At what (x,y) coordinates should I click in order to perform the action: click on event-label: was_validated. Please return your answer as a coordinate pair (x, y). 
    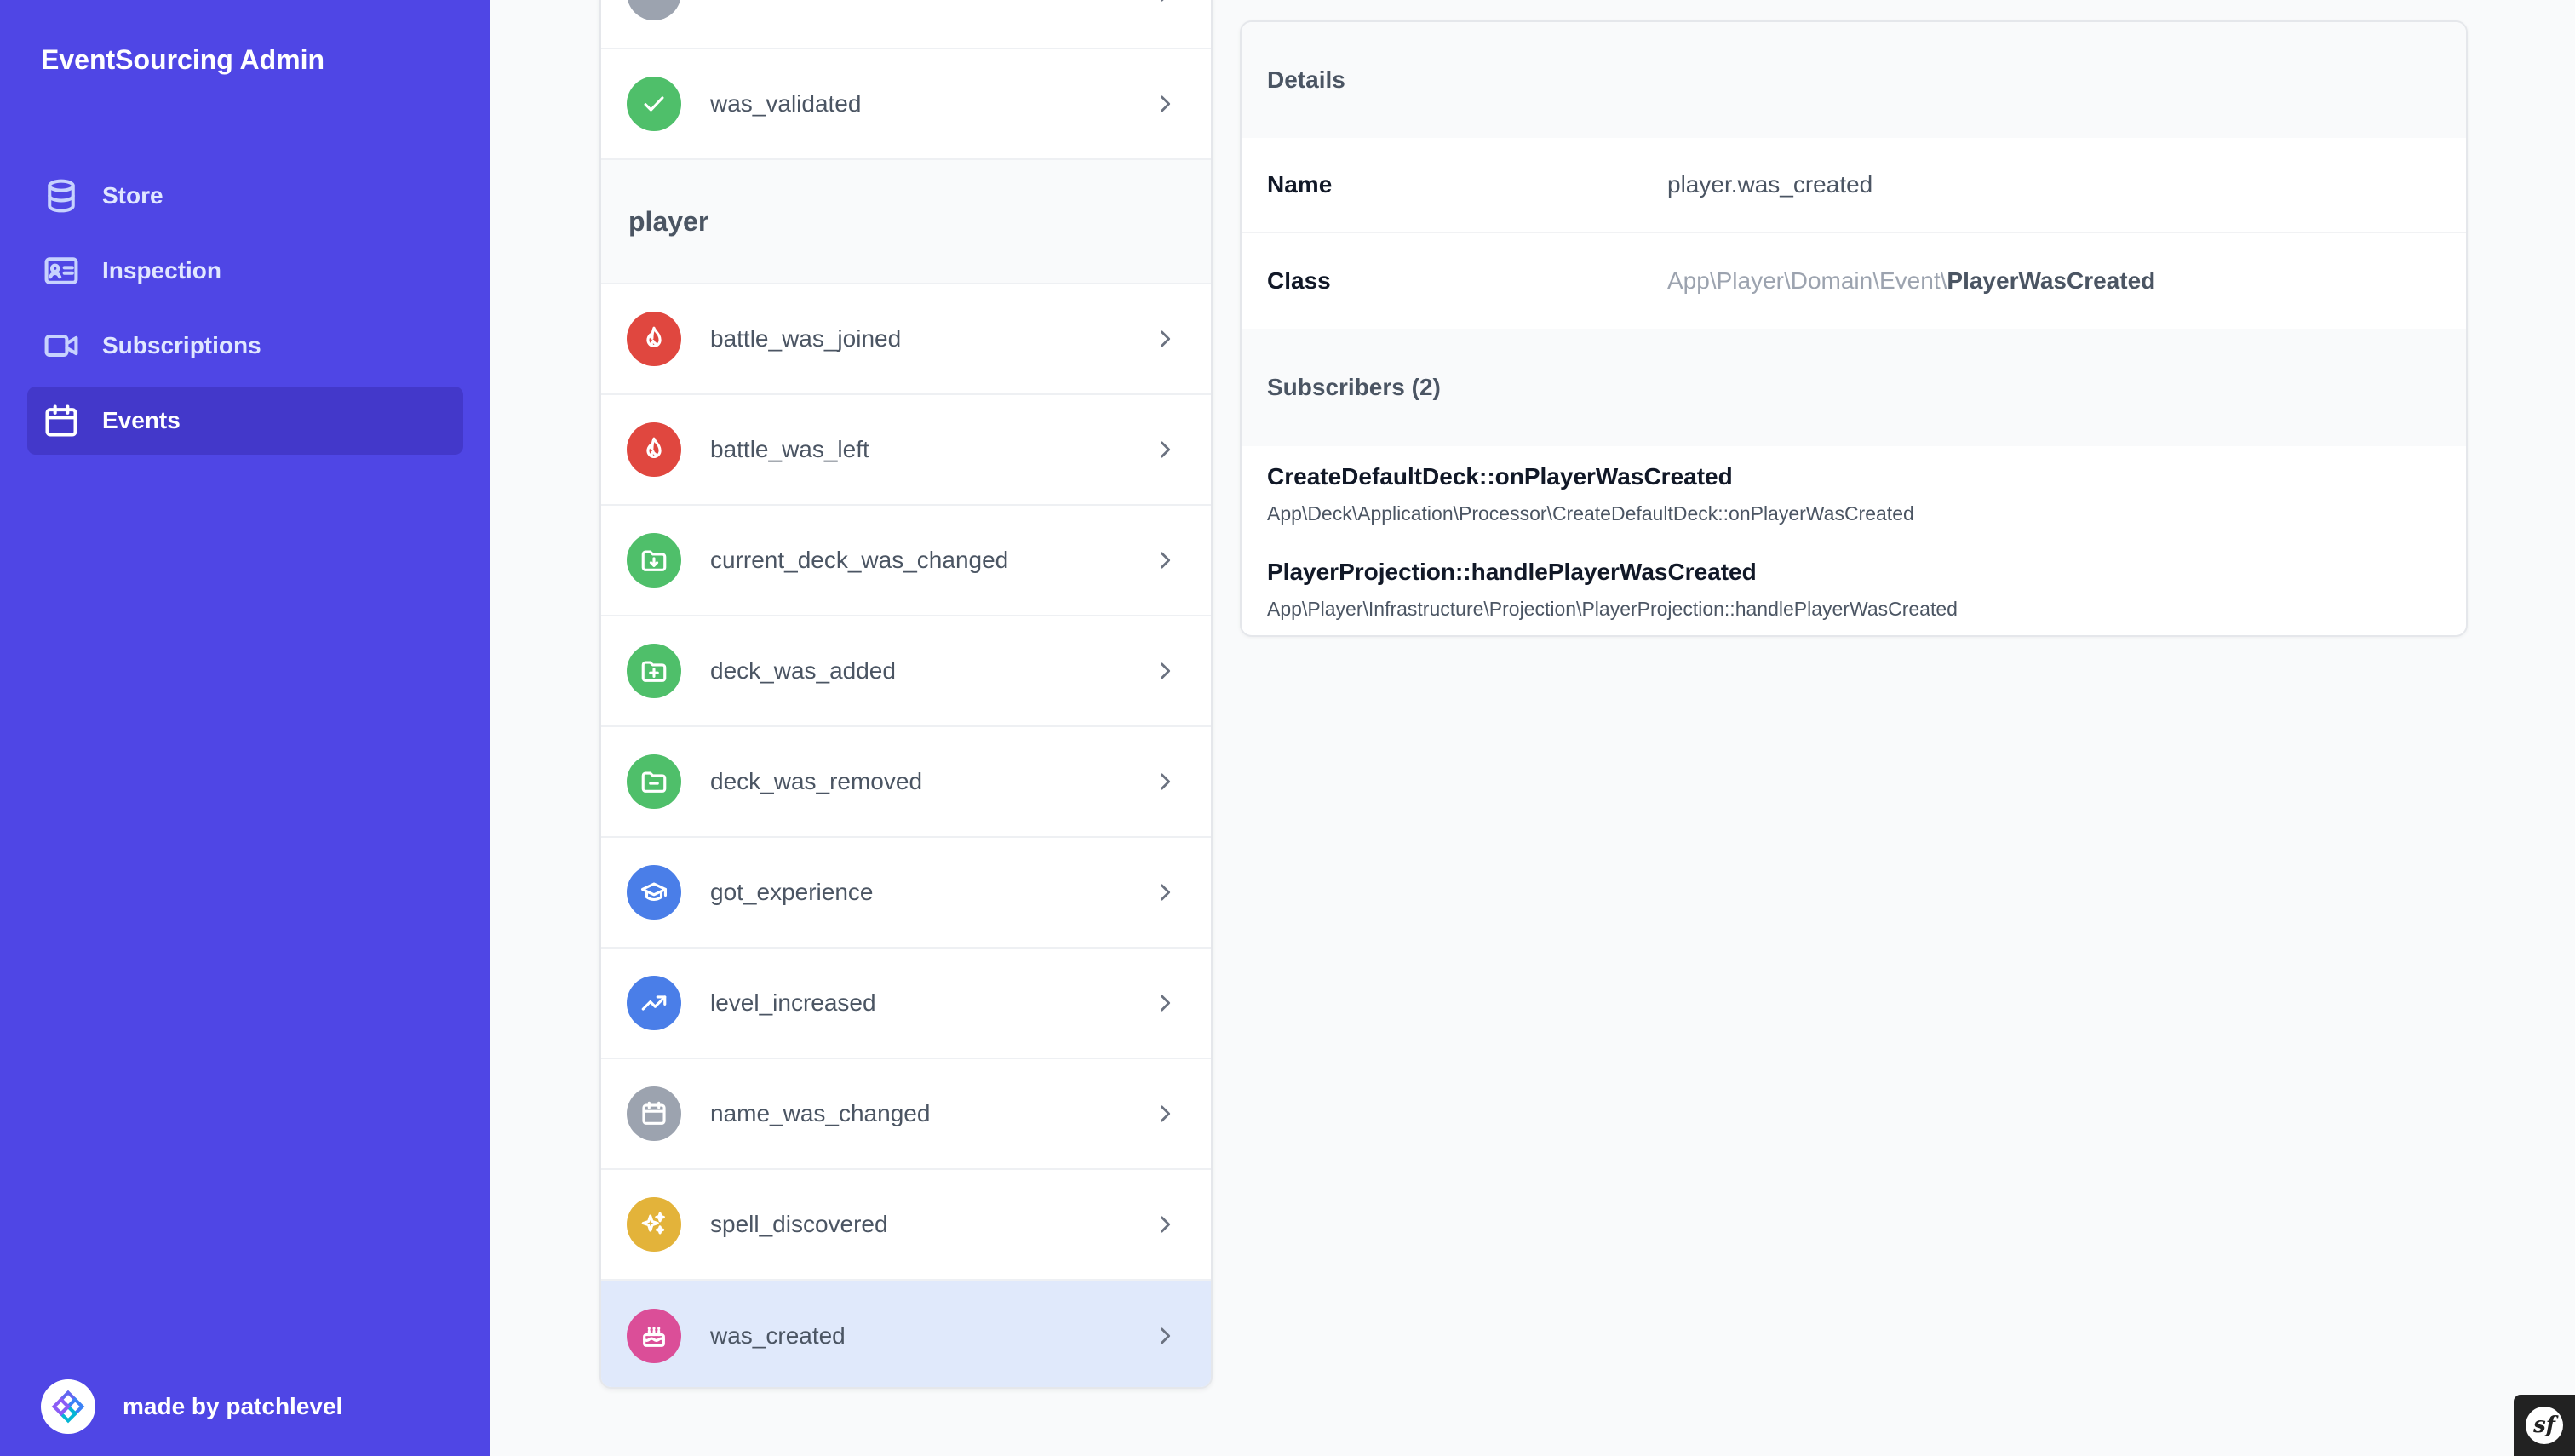
    Looking at the image, I should click on (786, 103).